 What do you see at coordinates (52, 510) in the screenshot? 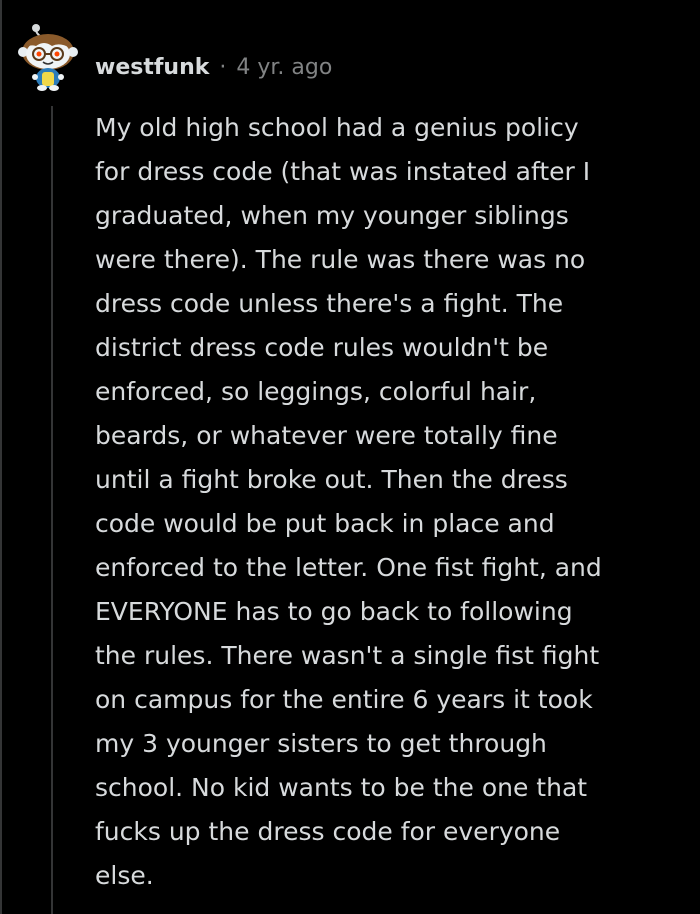
I see `comment-thread-line` at bounding box center [52, 510].